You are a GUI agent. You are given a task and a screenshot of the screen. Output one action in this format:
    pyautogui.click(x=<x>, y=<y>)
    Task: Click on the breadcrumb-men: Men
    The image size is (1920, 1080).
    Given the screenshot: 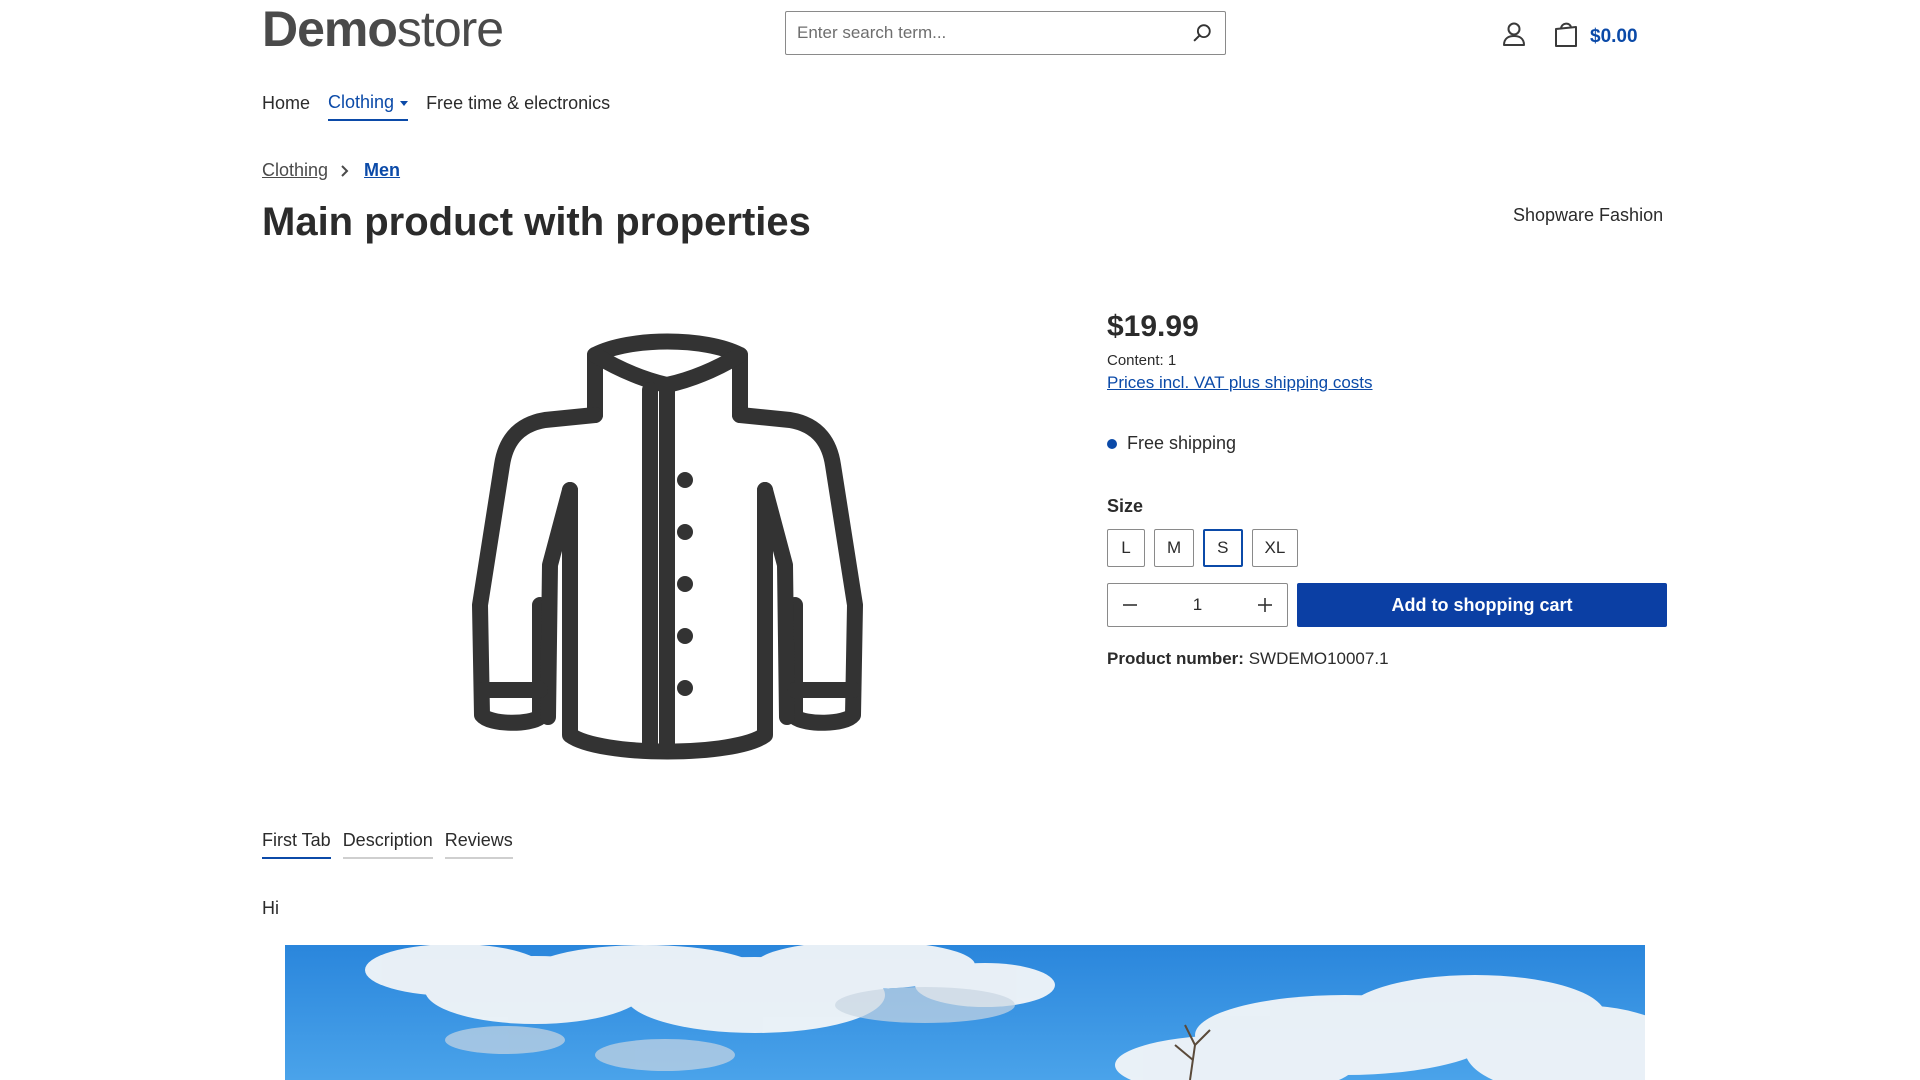 What is the action you would take?
    pyautogui.click(x=382, y=170)
    